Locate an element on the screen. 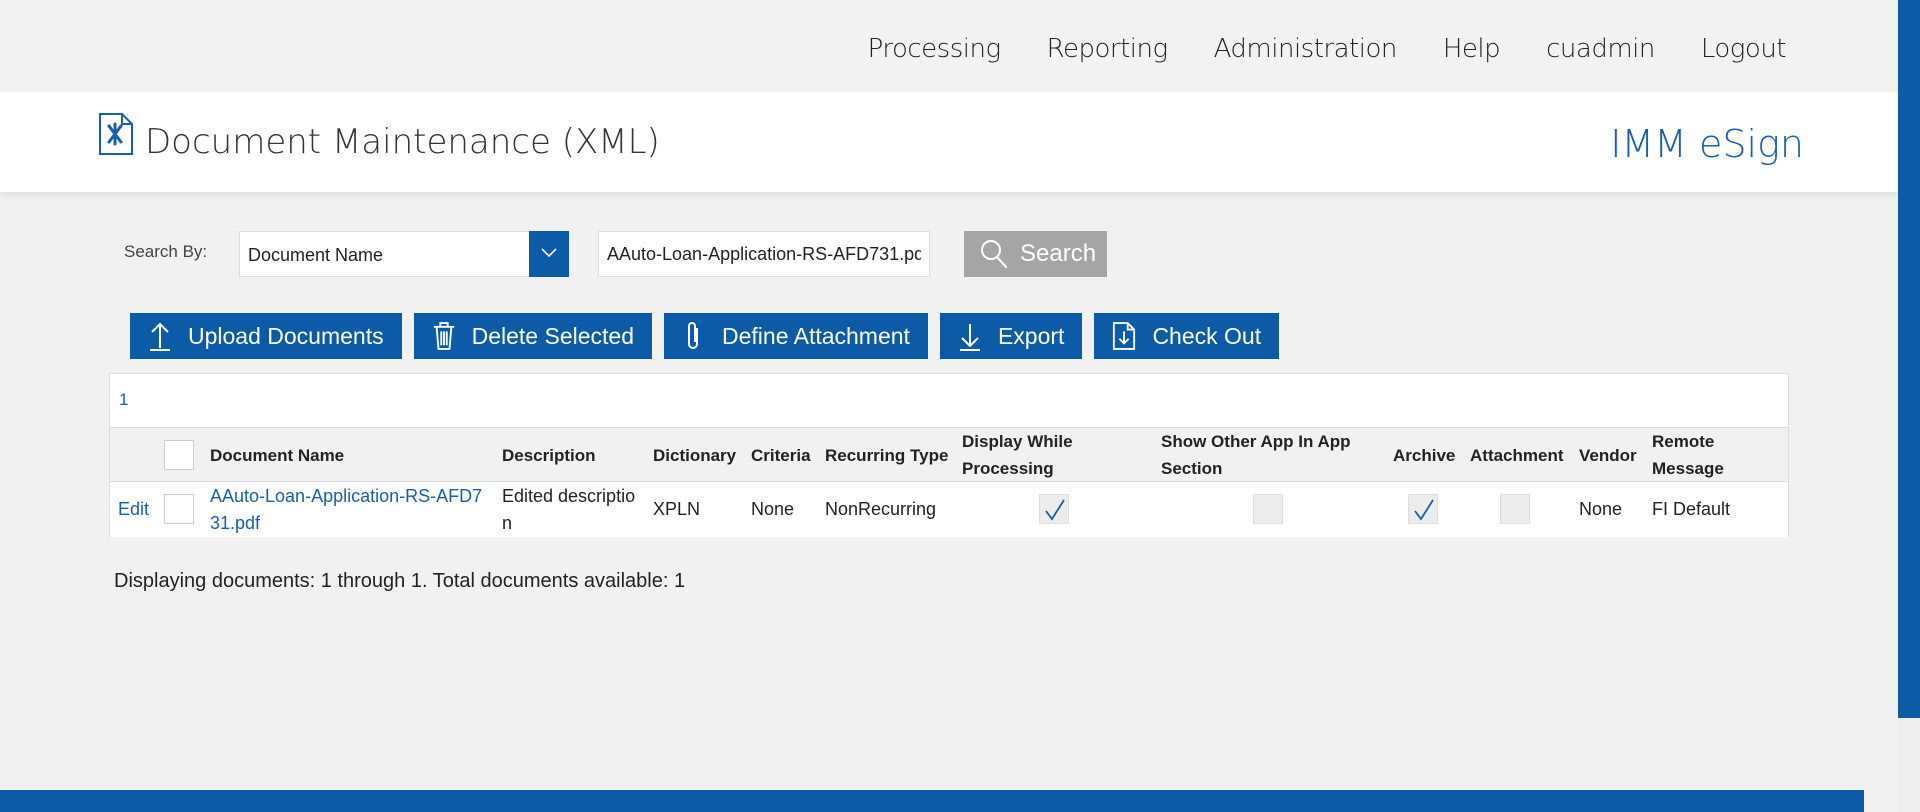 This screenshot has height=812, width=1920. upload-documents-button: Upload Documents is located at coordinates (266, 336).